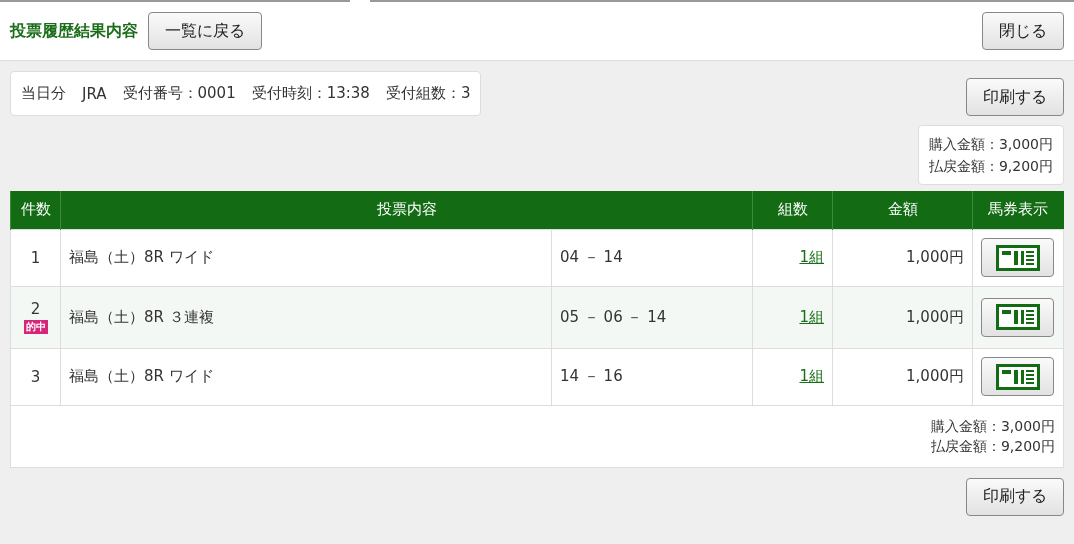  What do you see at coordinates (310, 93) in the screenshot?
I see `receipt-info-text: 受付時刻：13:38` at bounding box center [310, 93].